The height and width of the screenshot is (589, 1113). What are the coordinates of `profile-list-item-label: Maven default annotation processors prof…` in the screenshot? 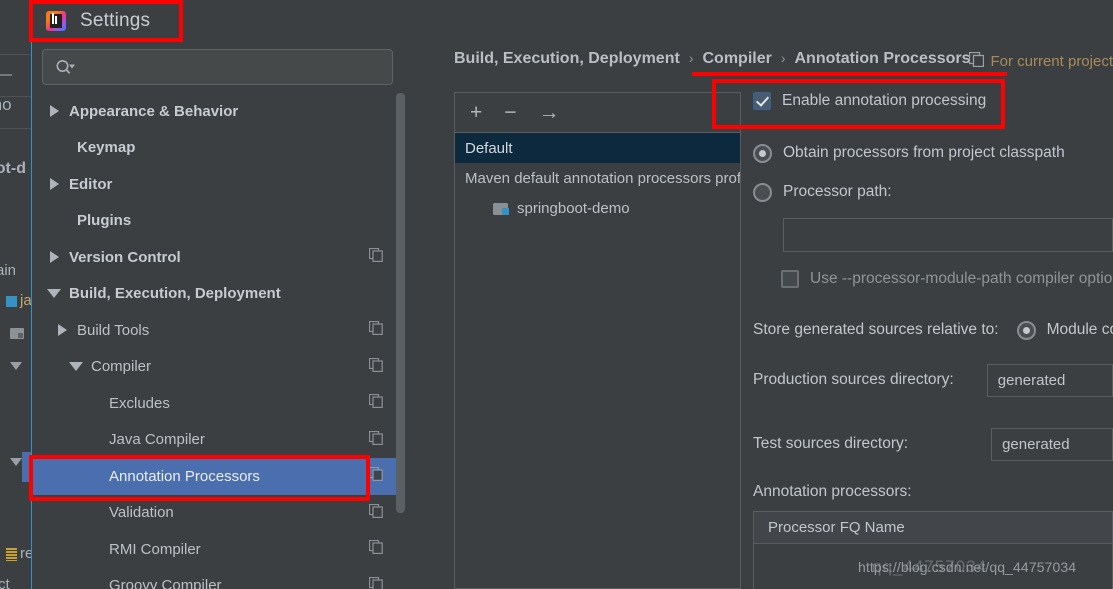 It's located at (602, 178).